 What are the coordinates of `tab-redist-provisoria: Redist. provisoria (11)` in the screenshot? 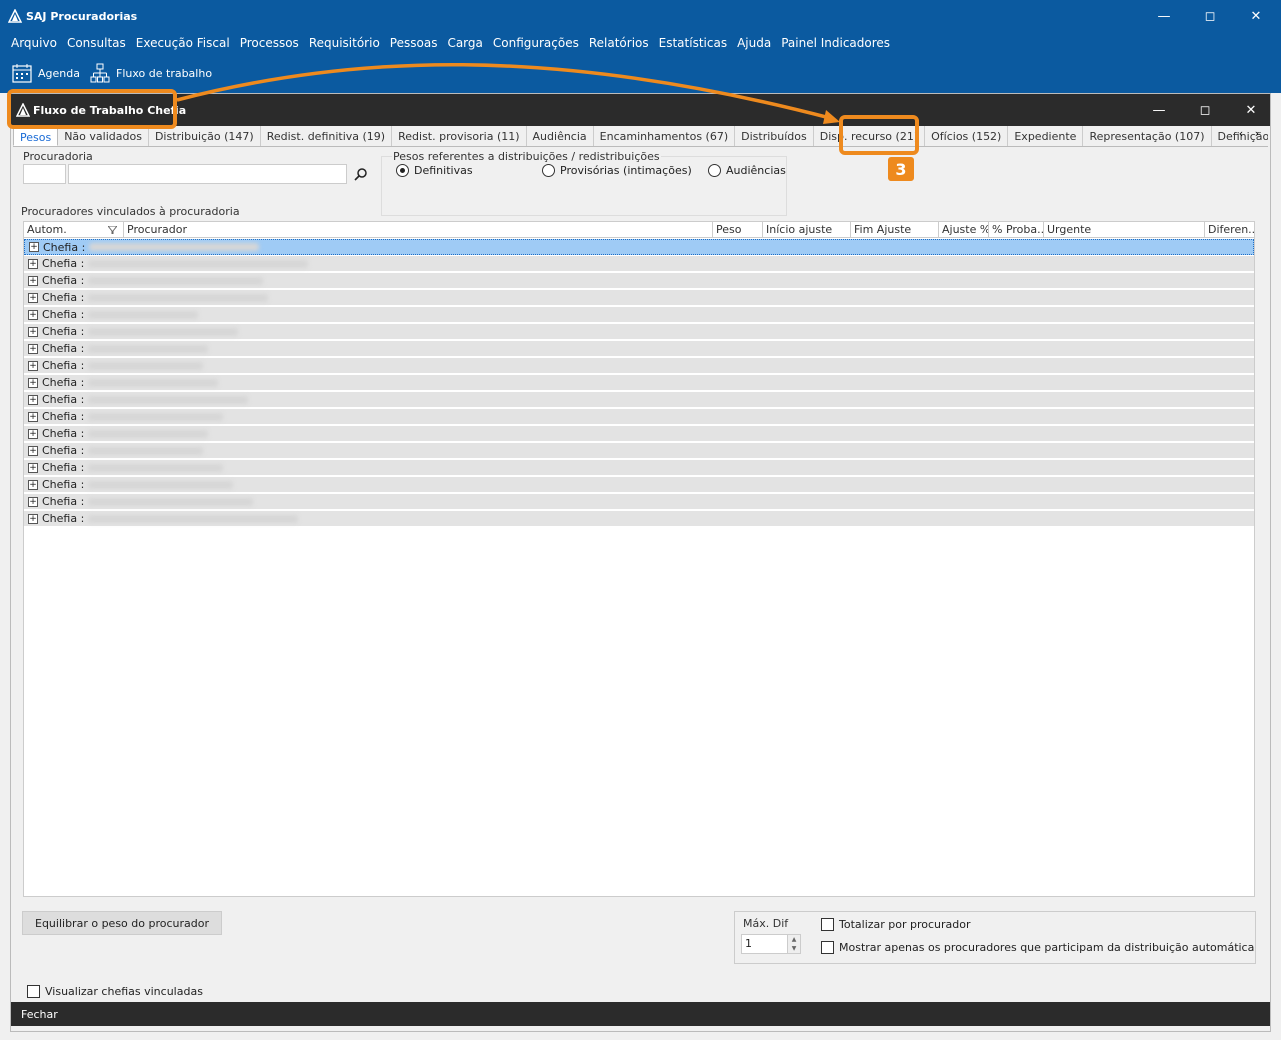 It's located at (459, 136).